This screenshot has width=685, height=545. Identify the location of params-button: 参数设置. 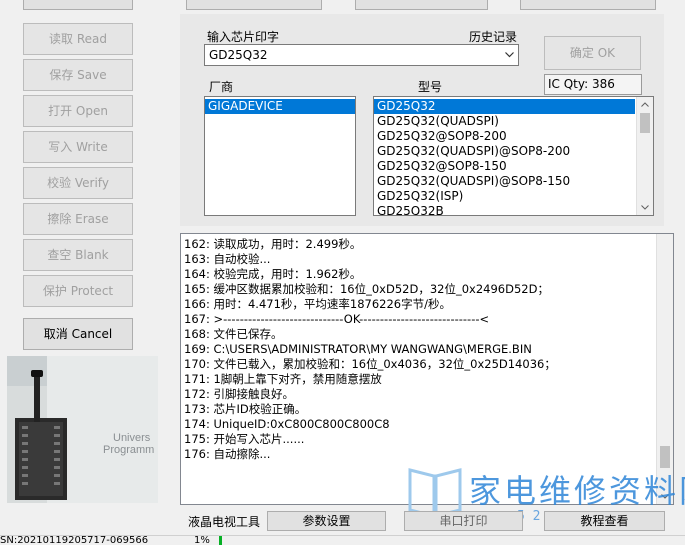
(326, 521).